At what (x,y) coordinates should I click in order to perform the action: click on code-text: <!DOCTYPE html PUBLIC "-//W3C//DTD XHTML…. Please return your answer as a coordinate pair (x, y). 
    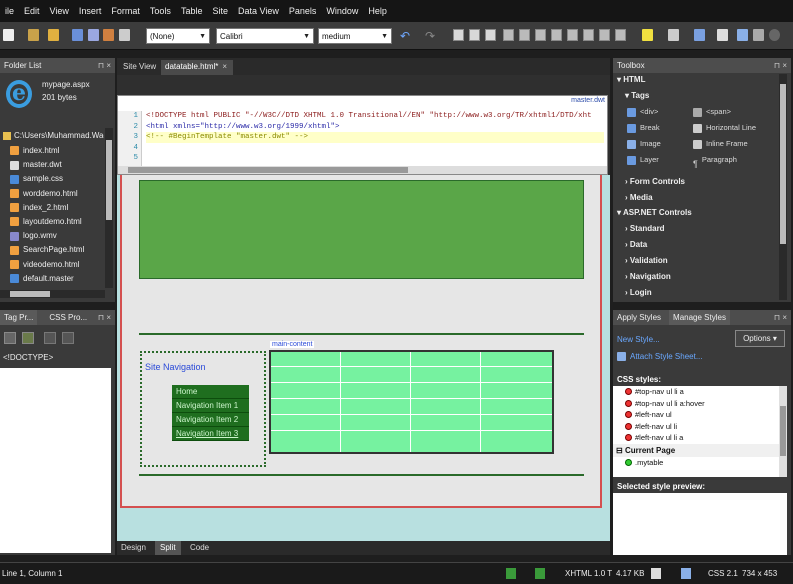
    Looking at the image, I should click on (375, 138).